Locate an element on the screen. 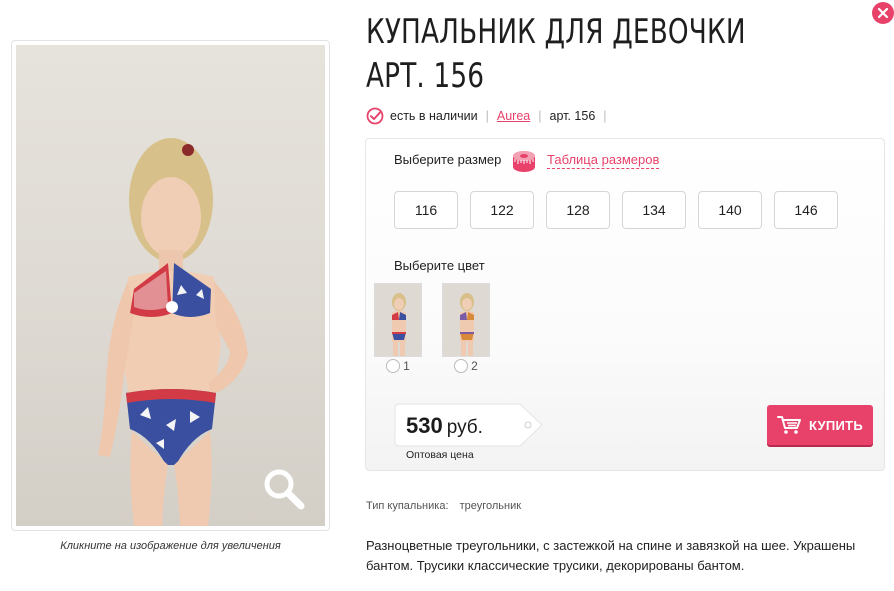 The height and width of the screenshot is (591, 894). zoom-icon is located at coordinates (284, 489).